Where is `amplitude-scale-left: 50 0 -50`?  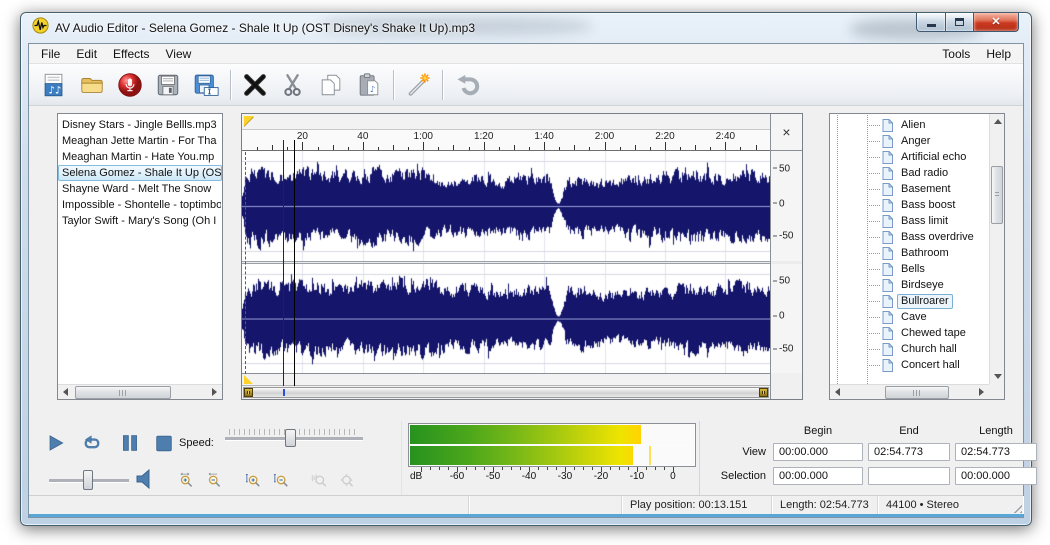 amplitude-scale-left: 50 0 -50 is located at coordinates (786, 206).